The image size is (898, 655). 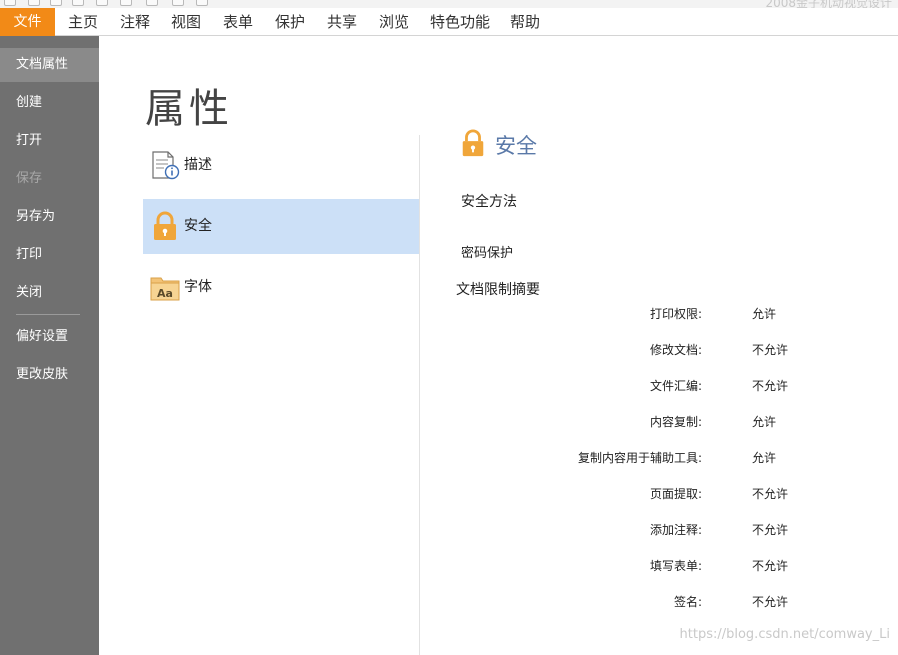 I want to click on category-label: 字体, so click(x=198, y=287).